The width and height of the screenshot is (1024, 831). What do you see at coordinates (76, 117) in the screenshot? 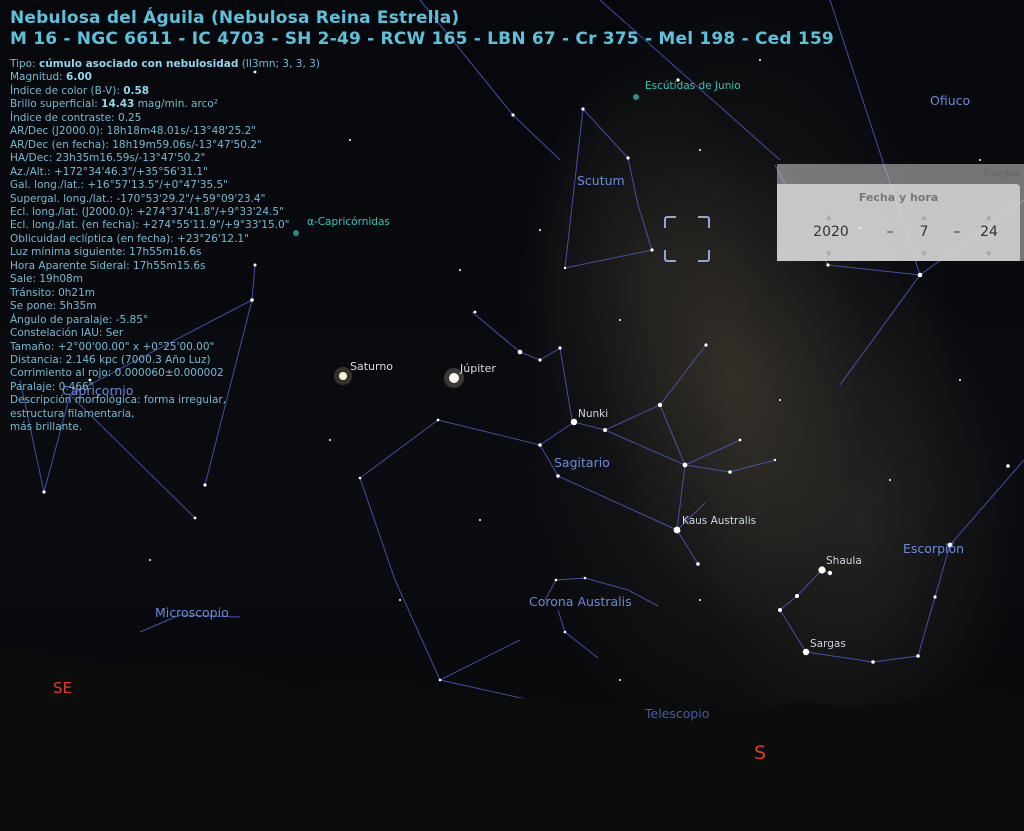
I see `info-line-label: Índice de contraste: 0.25` at bounding box center [76, 117].